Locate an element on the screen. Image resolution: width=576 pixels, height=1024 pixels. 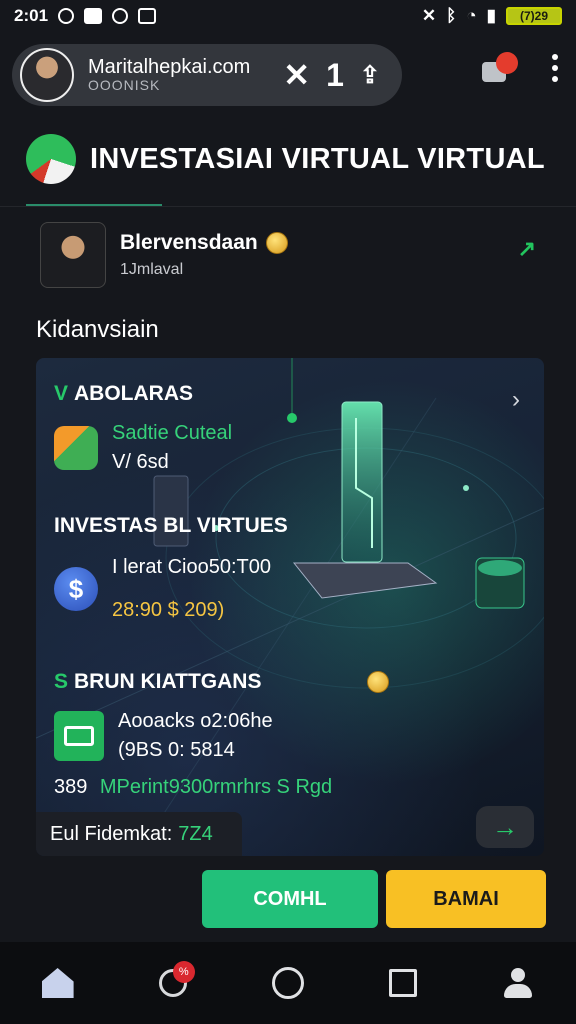
messenger-icon is located at coordinates (120, 16).